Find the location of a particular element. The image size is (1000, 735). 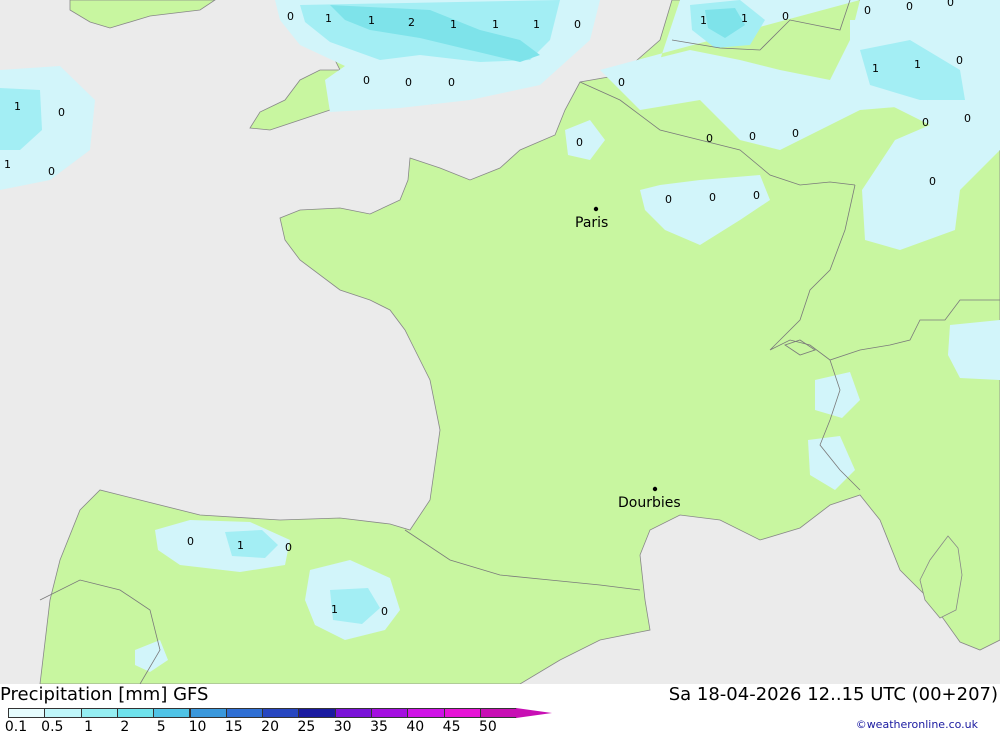

map-title: Precipitation [mm] GFS is located at coordinates (104, 694).